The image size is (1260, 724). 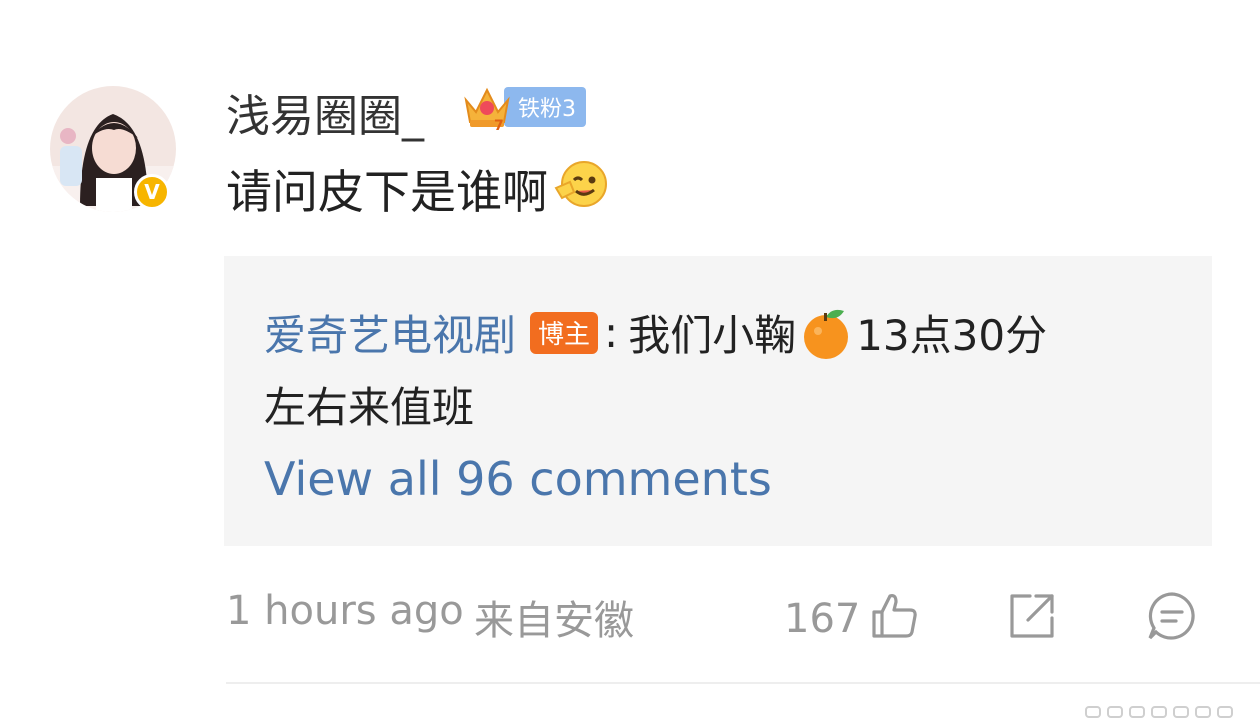 I want to click on comment-icon, so click(x=1172, y=616).